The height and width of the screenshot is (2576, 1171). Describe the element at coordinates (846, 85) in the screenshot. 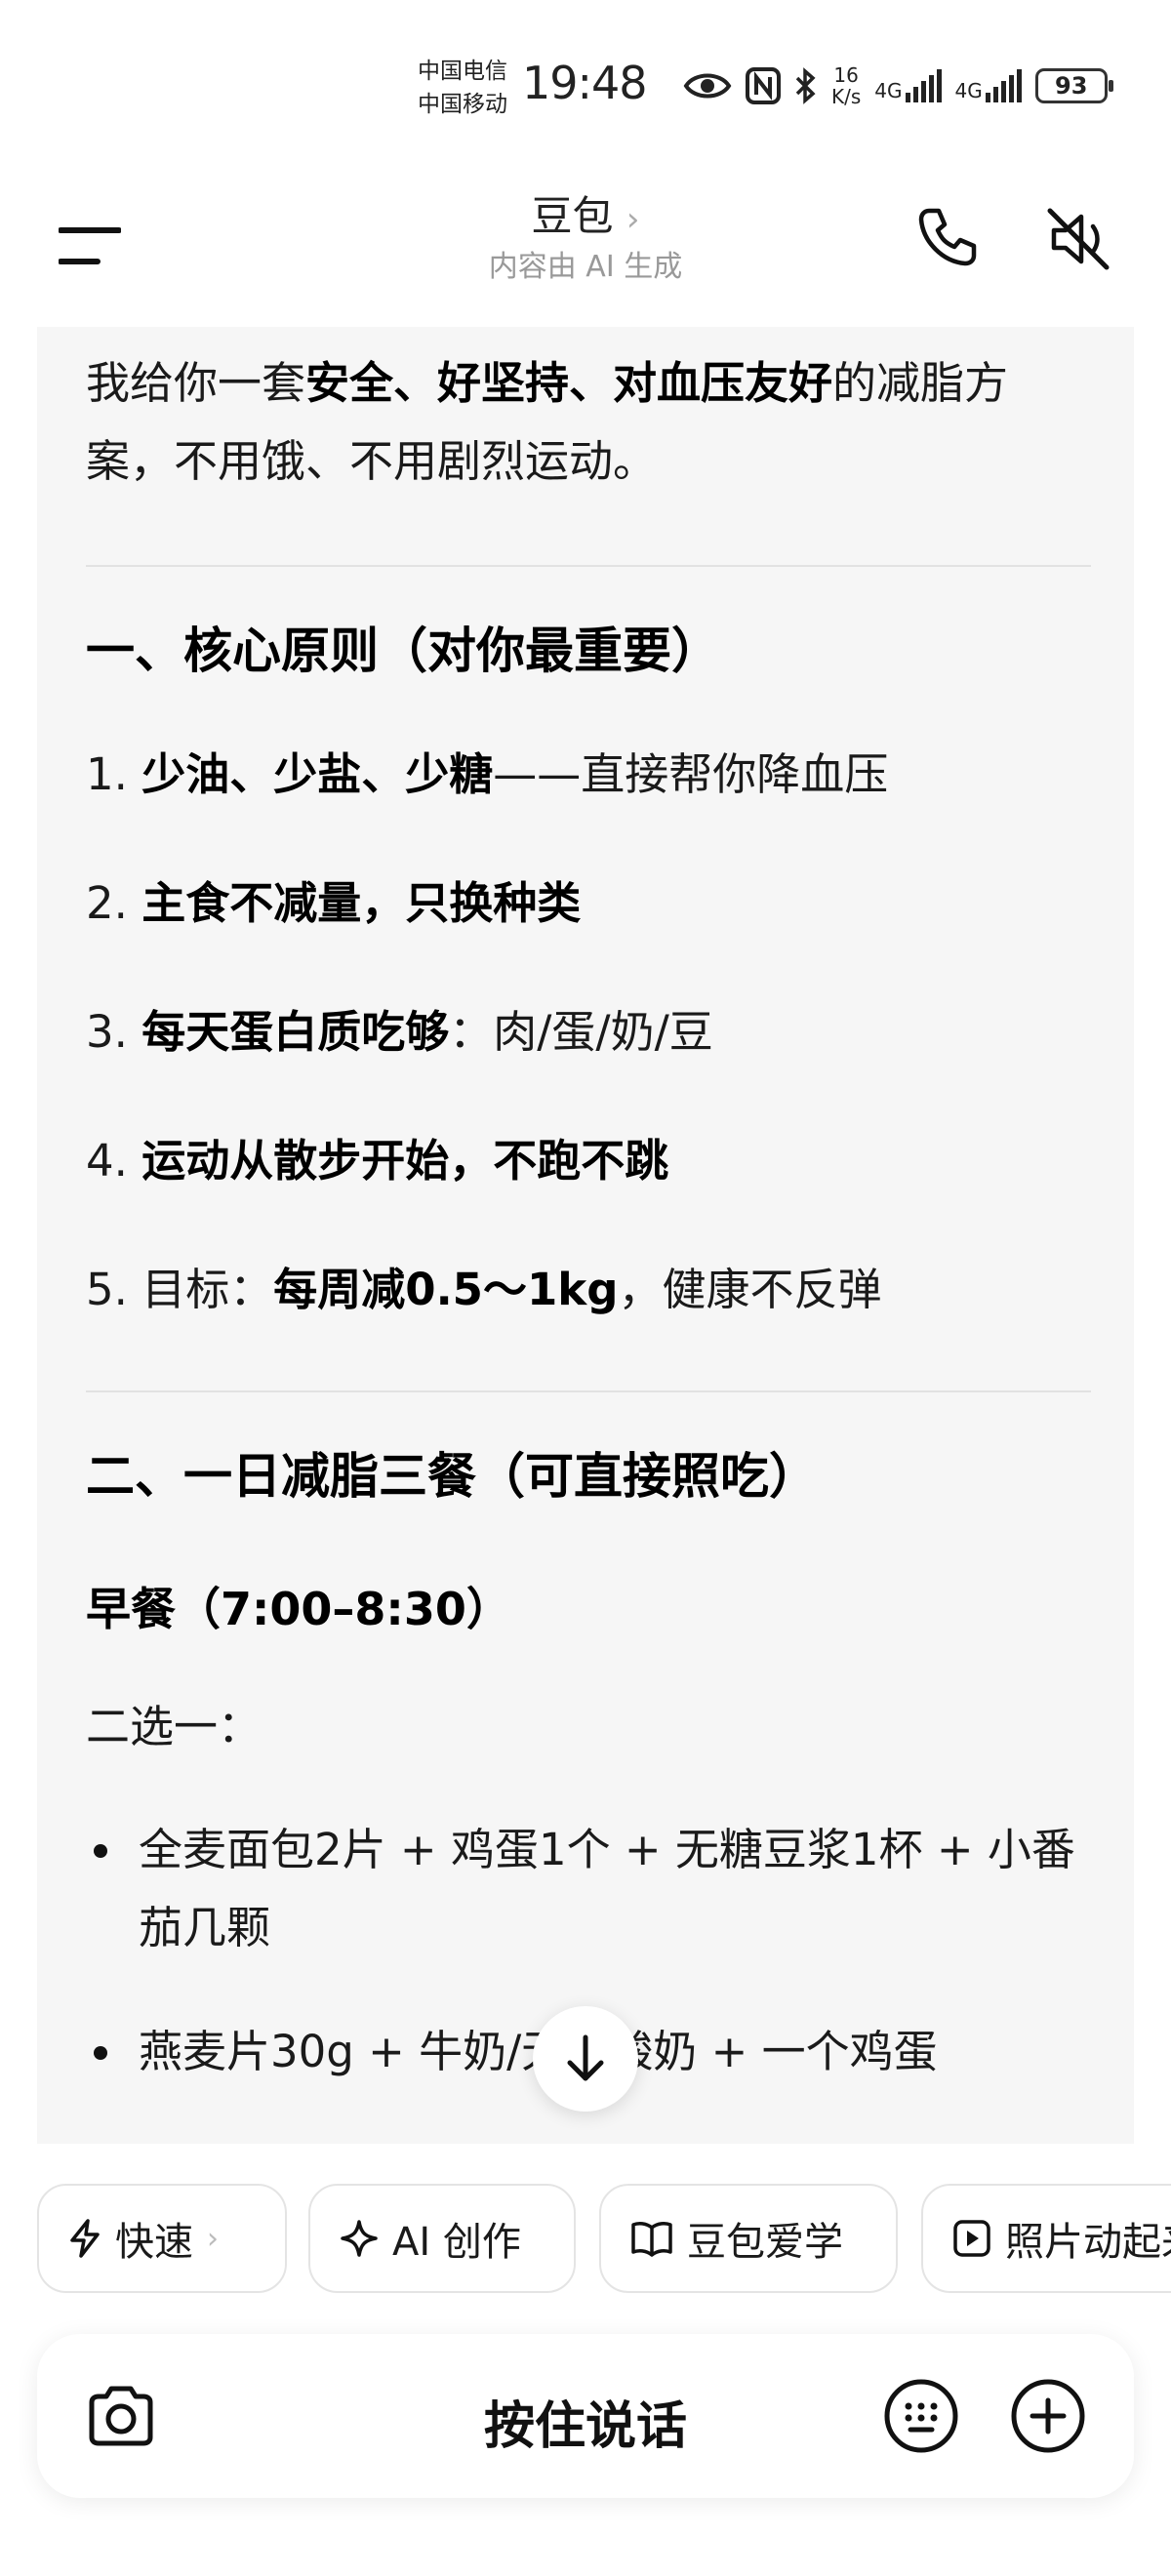

I see `network-speed: 16 K/s` at that location.